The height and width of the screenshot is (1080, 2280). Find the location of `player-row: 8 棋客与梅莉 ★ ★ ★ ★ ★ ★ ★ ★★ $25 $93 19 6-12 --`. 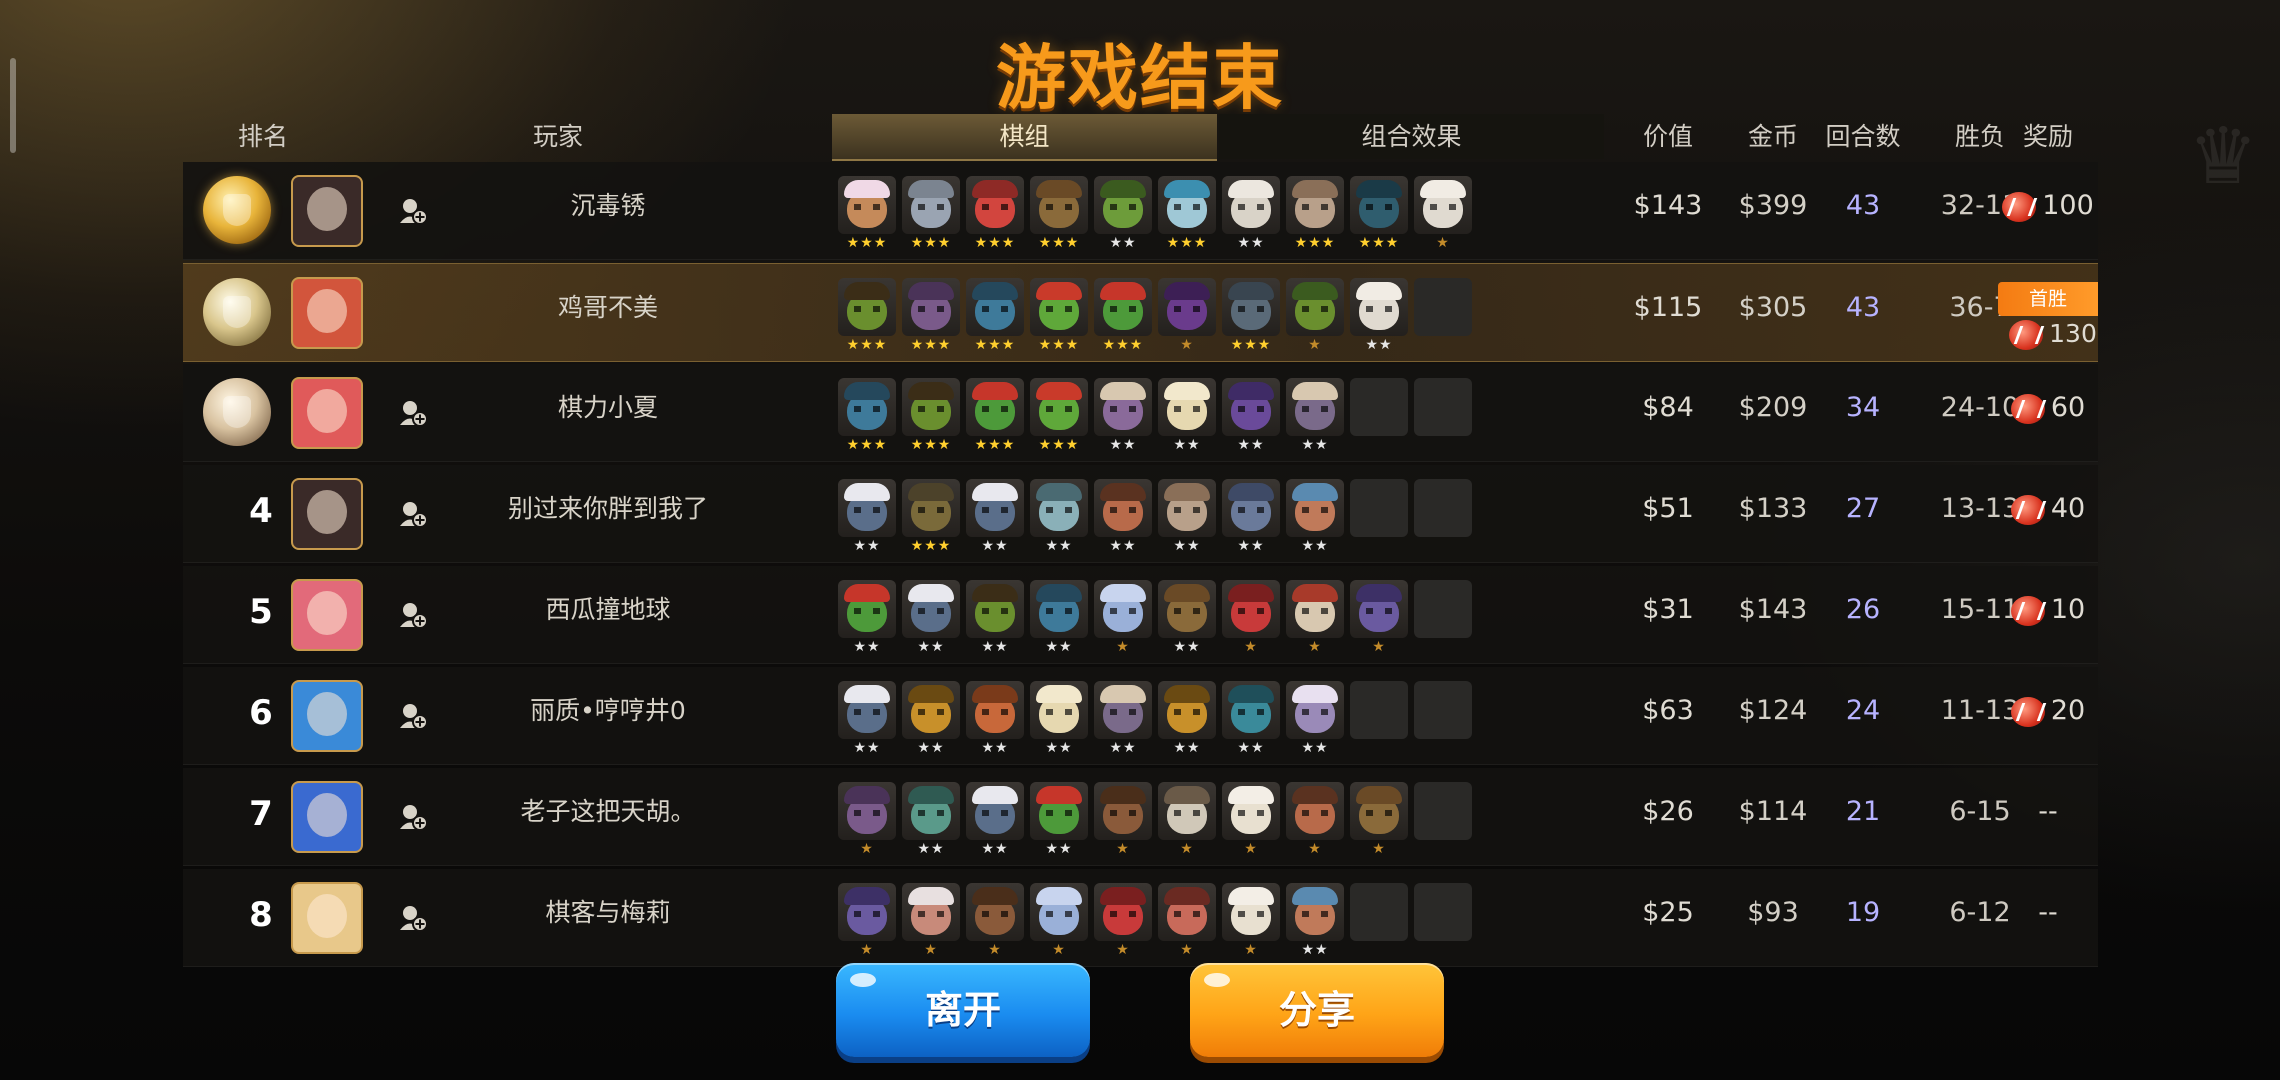

player-row: 8 棋客与梅莉 ★ ★ ★ ★ ★ ★ ★ ★★ $25 $93 19 6-12 -- is located at coordinates (1140, 918).